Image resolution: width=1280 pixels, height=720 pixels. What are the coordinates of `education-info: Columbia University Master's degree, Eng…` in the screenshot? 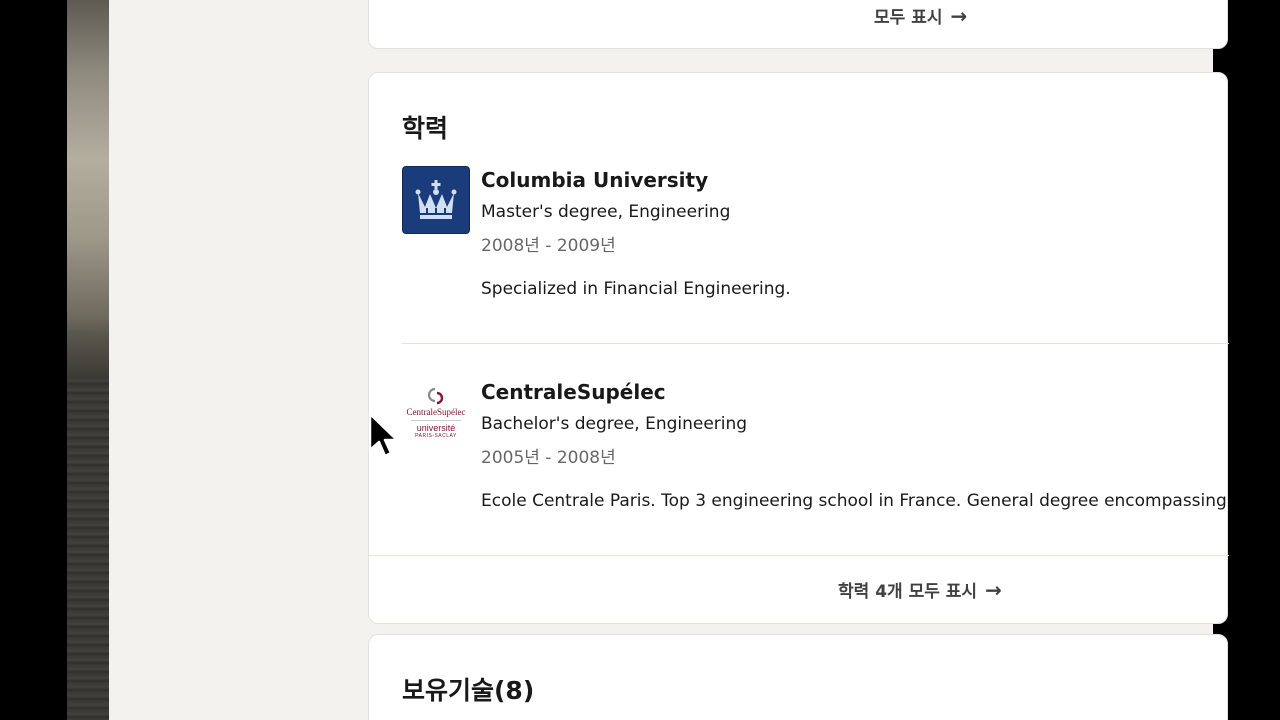 It's located at (861, 233).